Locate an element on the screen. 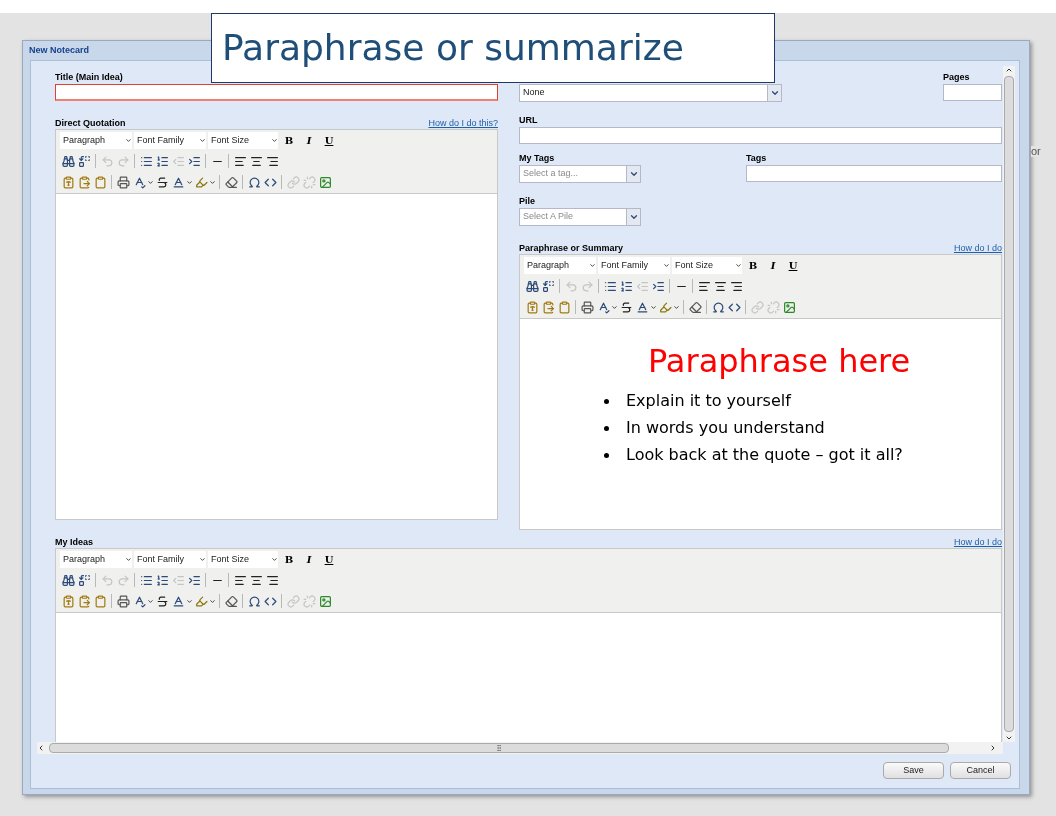  help-link: How do I do this? is located at coordinates (463, 123).